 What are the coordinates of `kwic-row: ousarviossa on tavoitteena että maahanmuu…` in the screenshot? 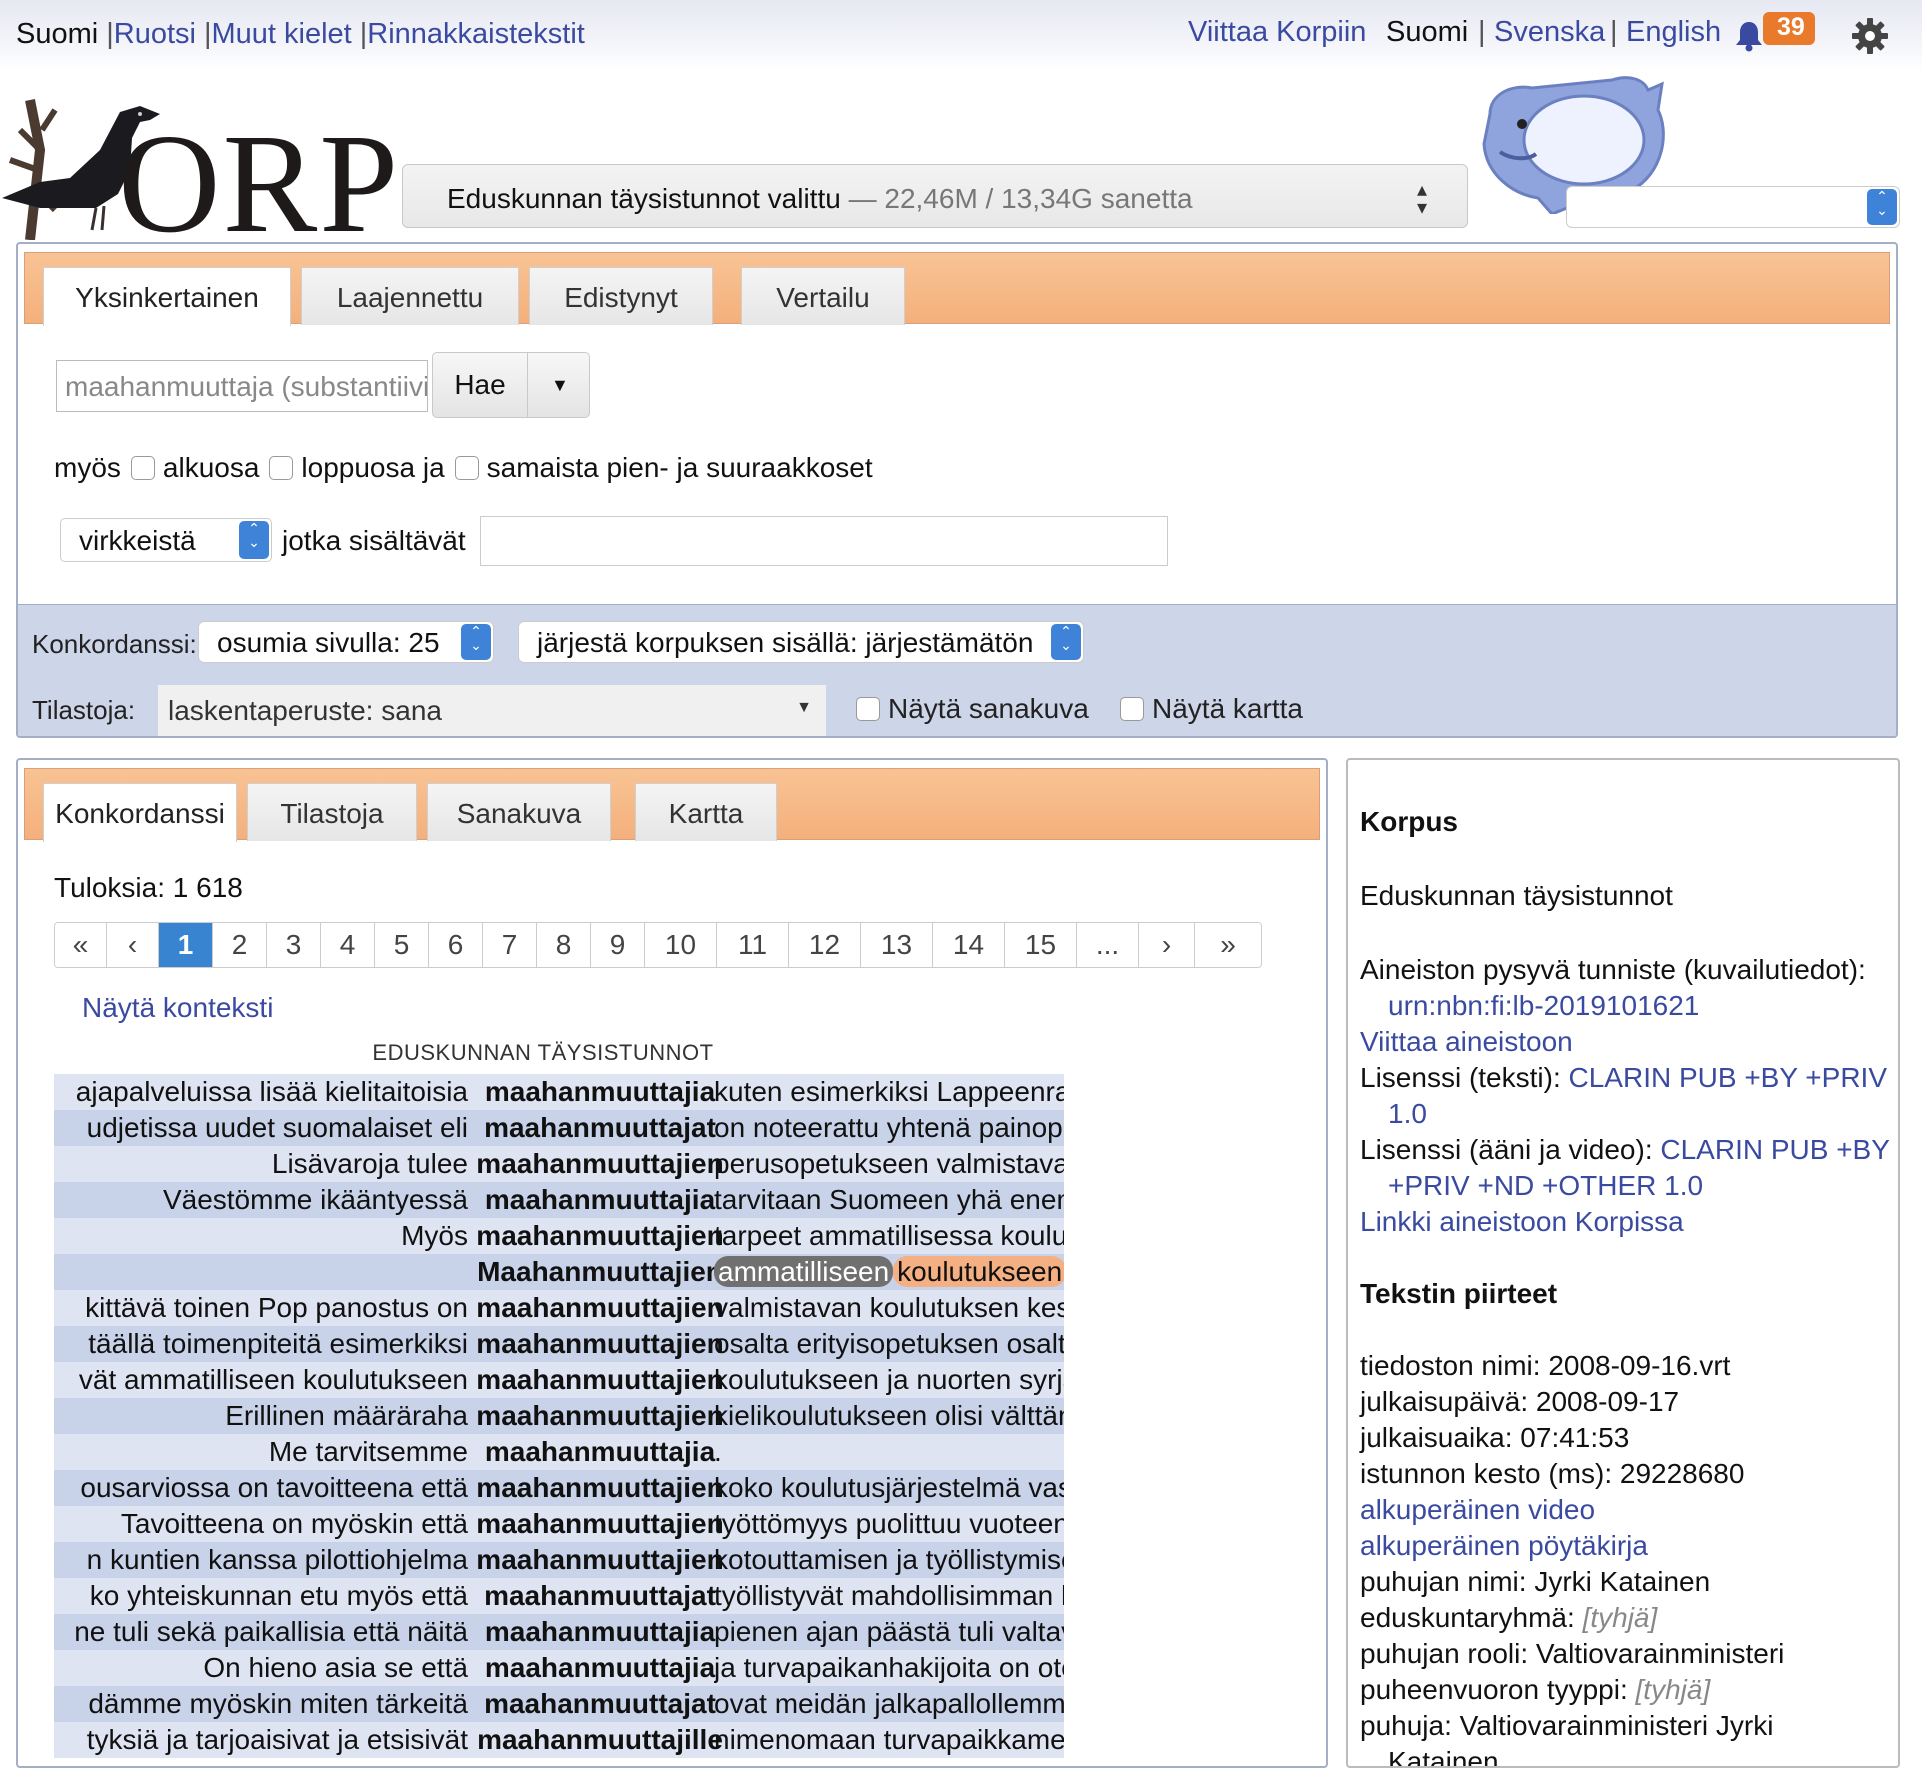 It's located at (559, 1488).